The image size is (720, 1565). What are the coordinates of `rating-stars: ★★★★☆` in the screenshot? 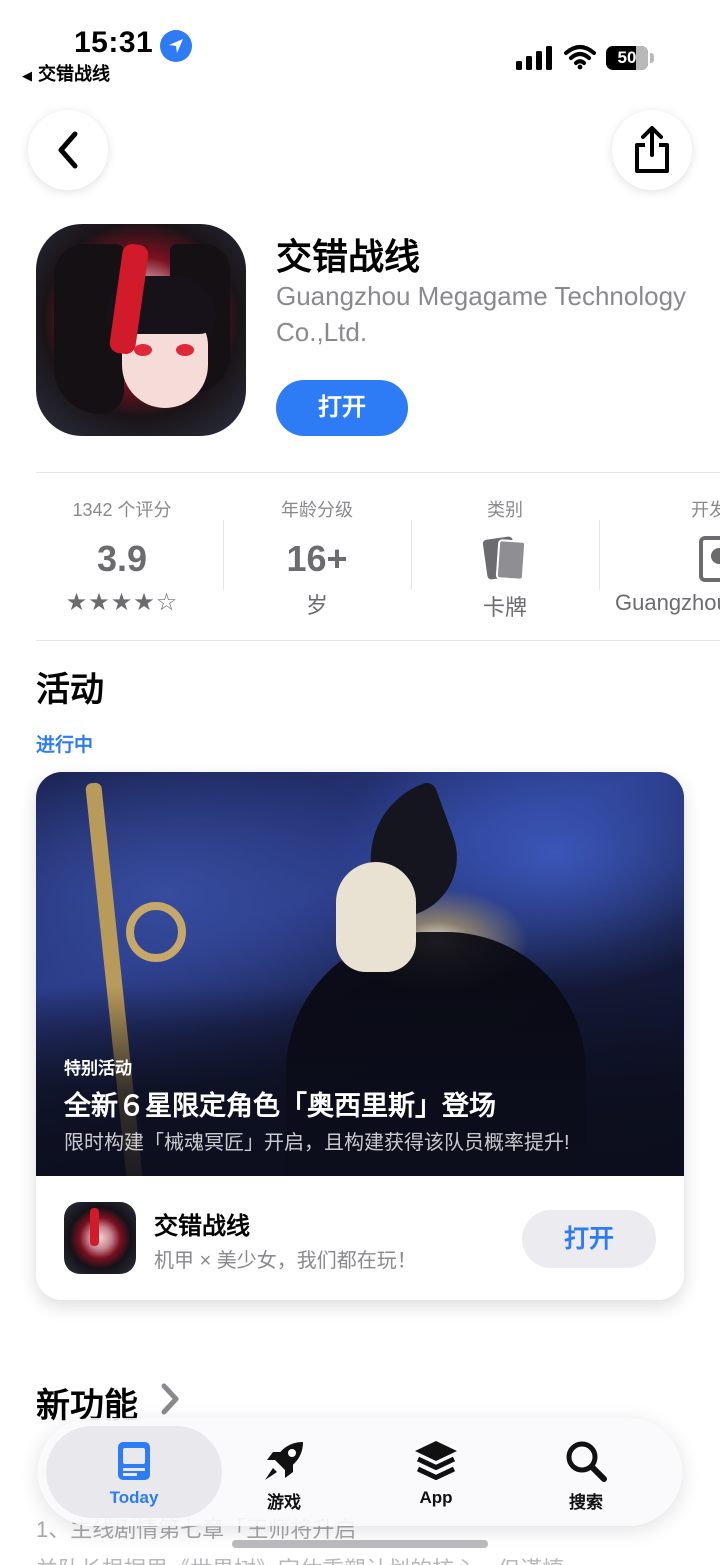 It's located at (122, 602).